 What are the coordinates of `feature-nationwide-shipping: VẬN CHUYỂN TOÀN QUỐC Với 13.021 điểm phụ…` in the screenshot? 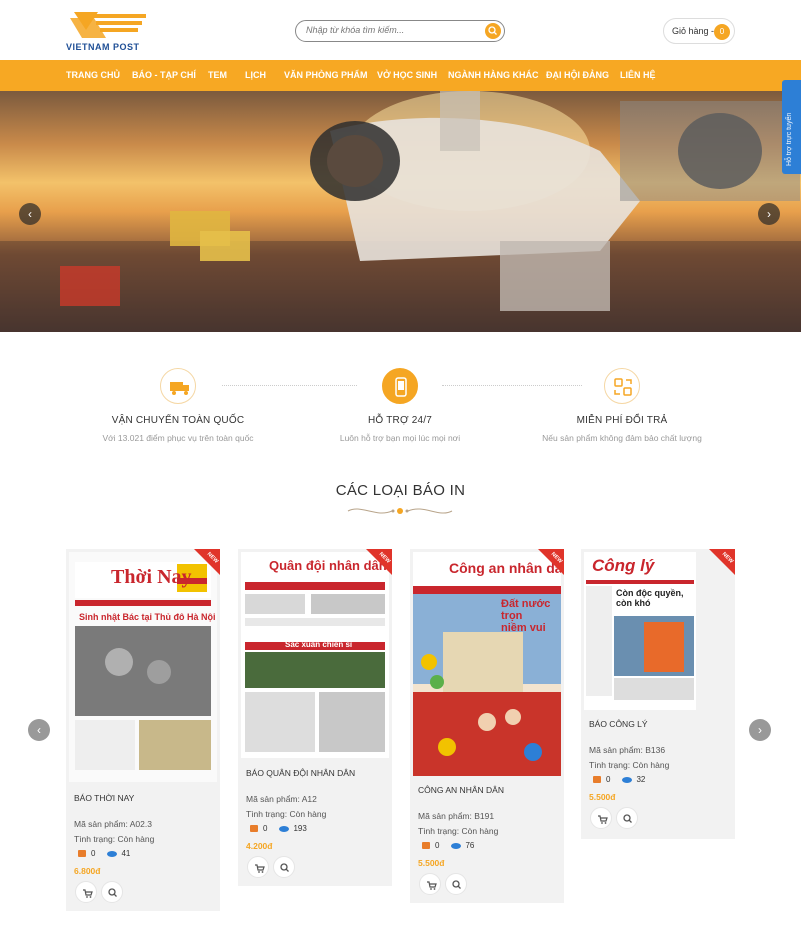 It's located at (178, 405).